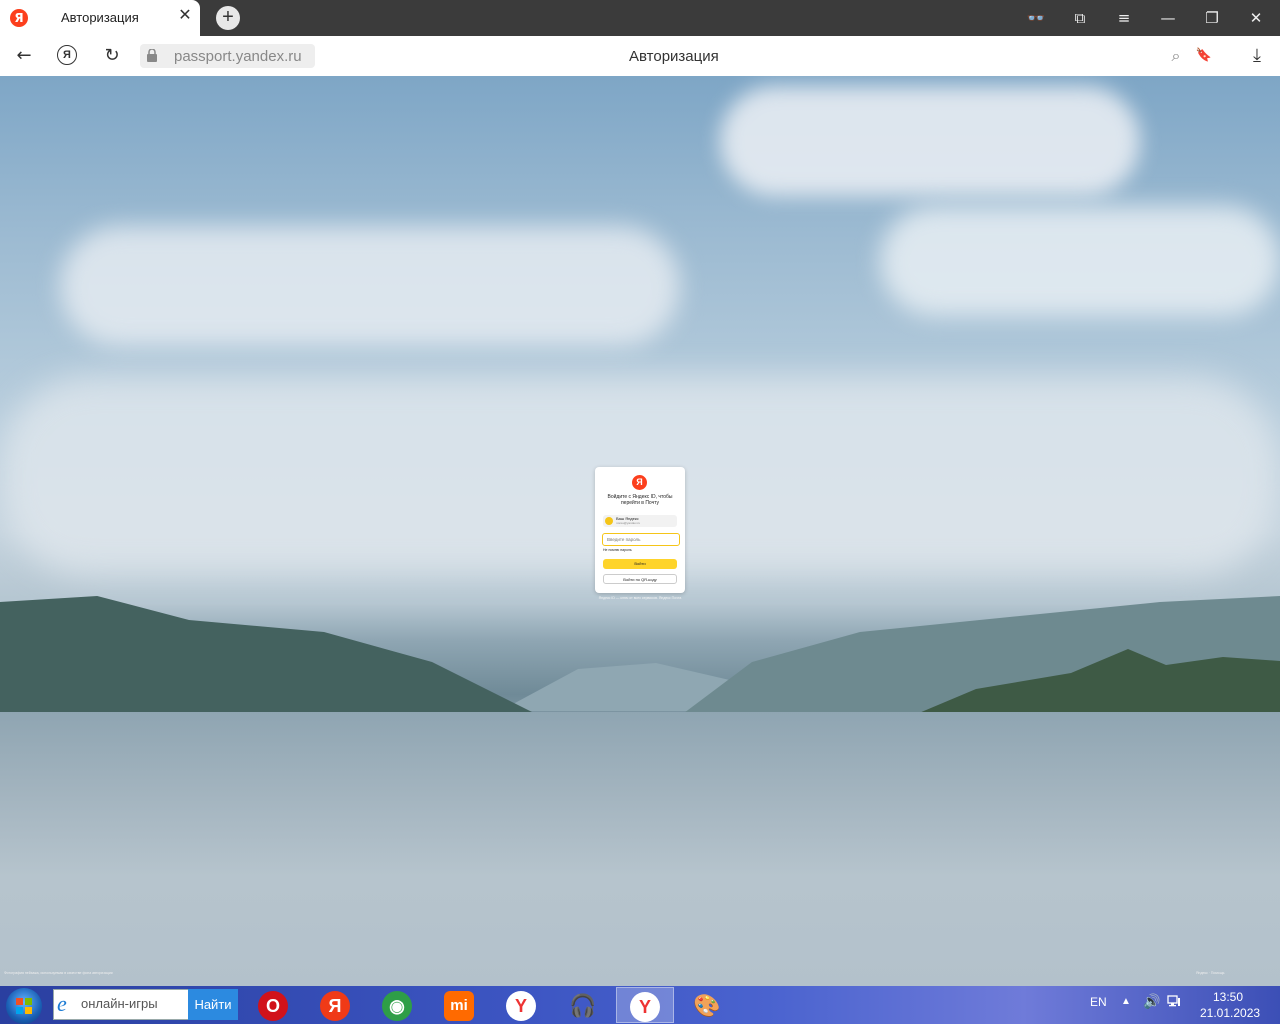 This screenshot has height=1024, width=1280. I want to click on taskbar-app-yandex-browser: Y, so click(521, 1005).